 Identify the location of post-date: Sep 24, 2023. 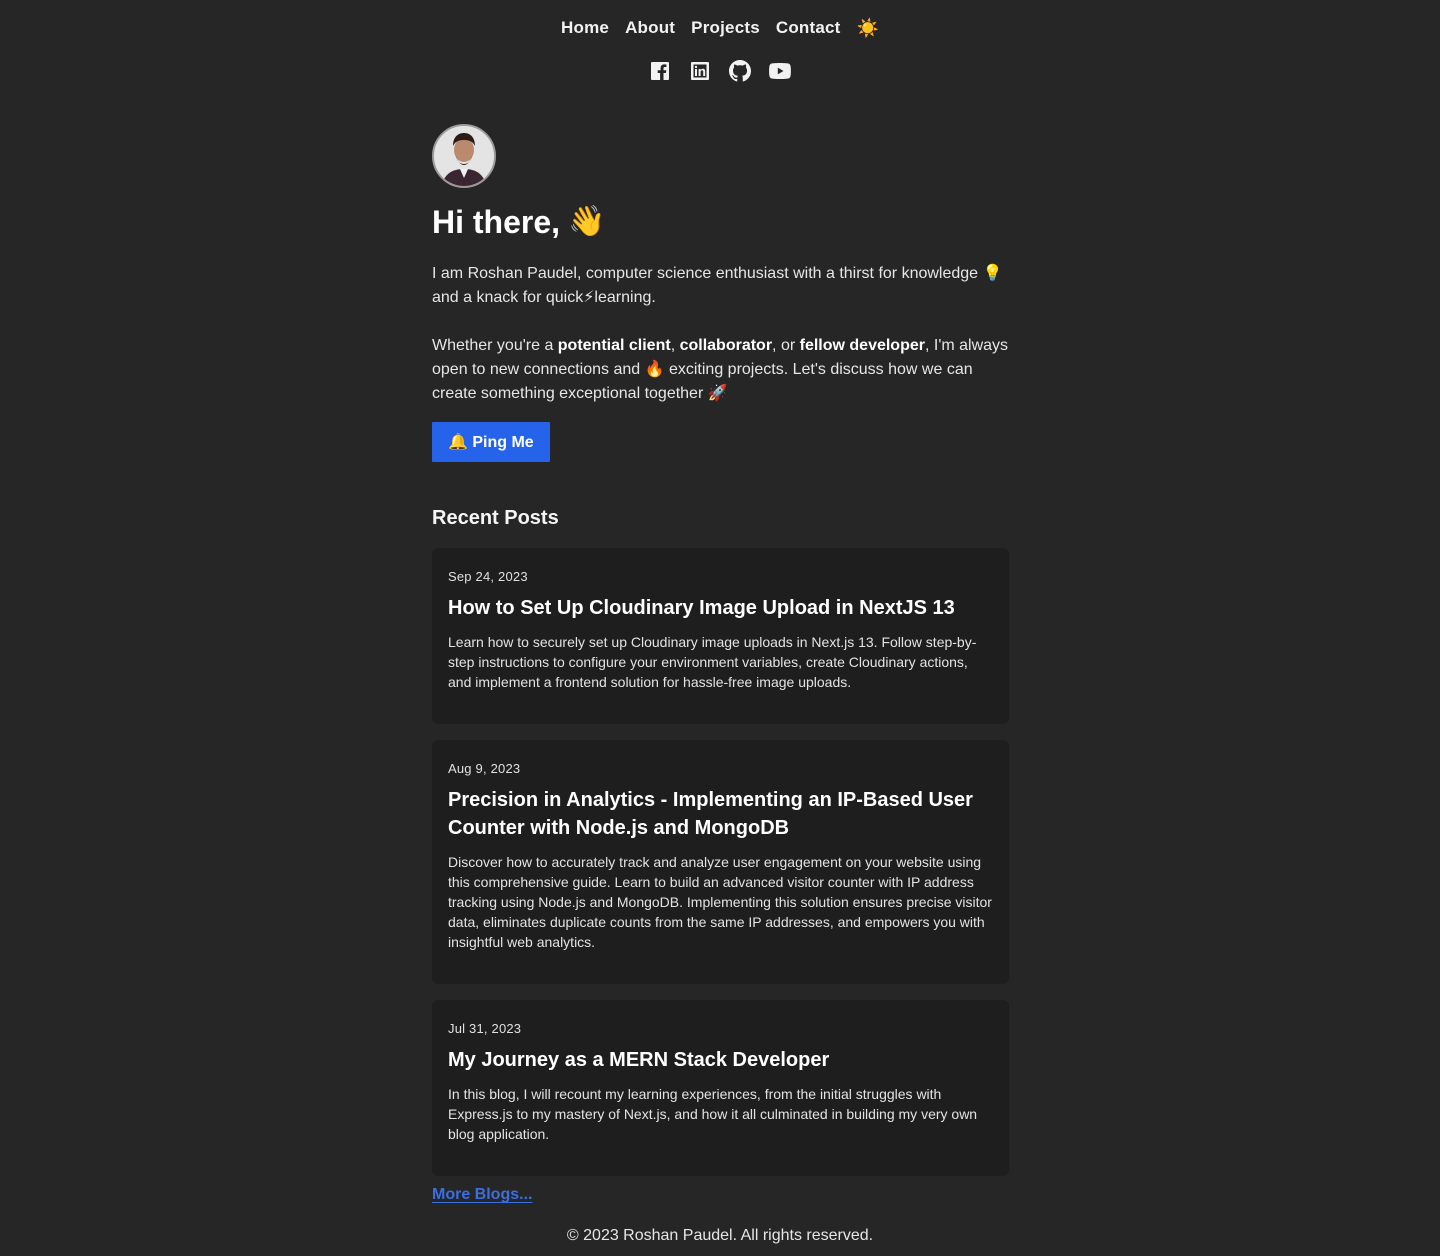
(488, 576).